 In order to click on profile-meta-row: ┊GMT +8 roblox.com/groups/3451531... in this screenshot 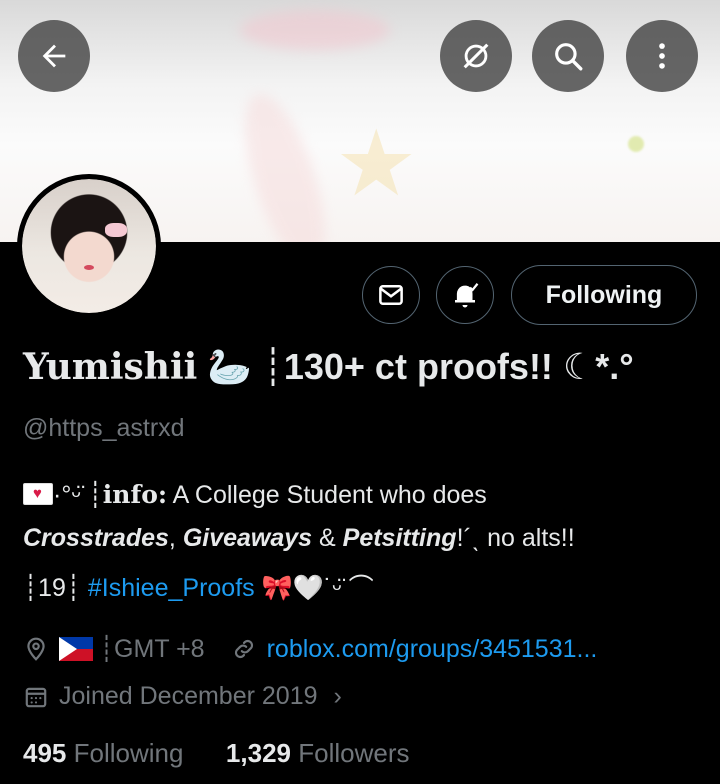, I will do `click(310, 649)`.